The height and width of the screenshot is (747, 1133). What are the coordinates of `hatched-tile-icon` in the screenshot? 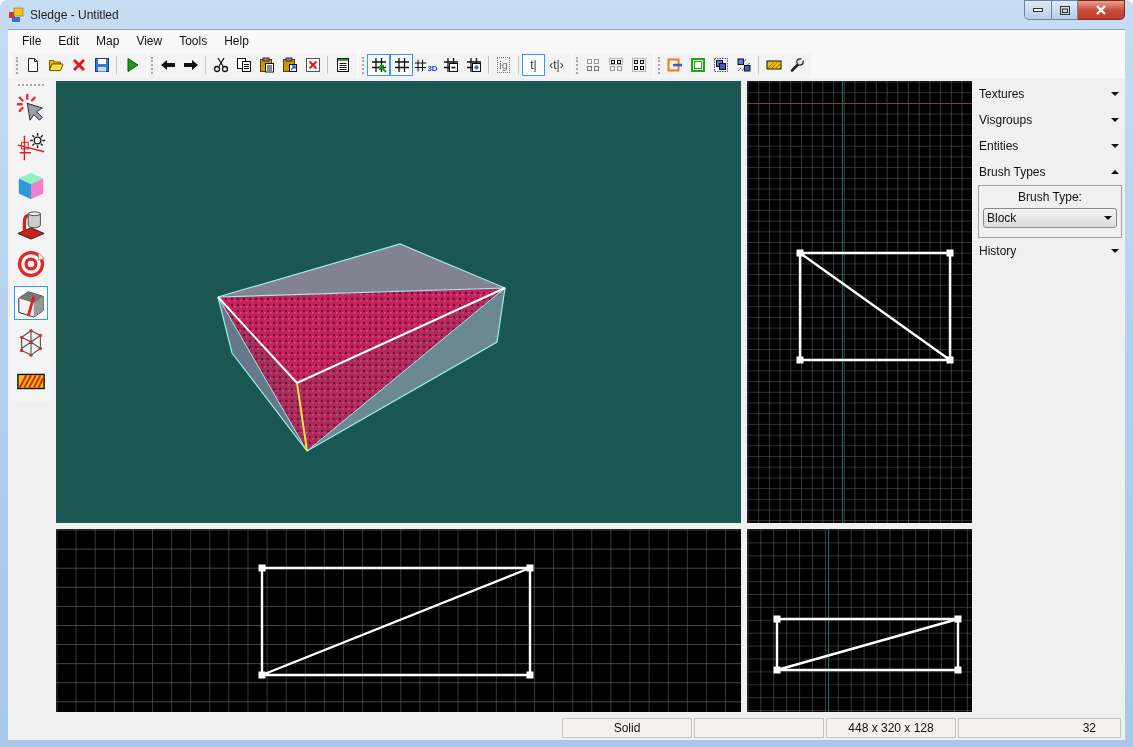 It's located at (773, 65).